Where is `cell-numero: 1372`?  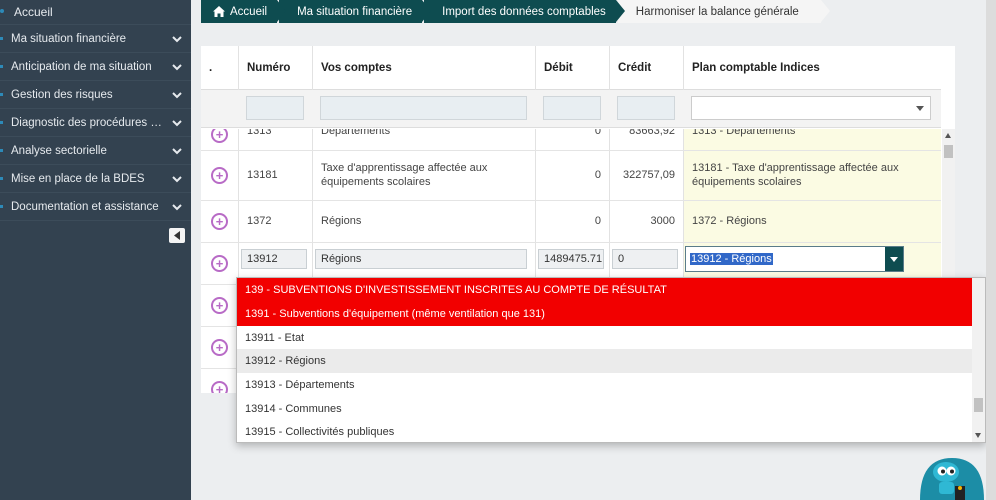 cell-numero: 1372 is located at coordinates (275, 221).